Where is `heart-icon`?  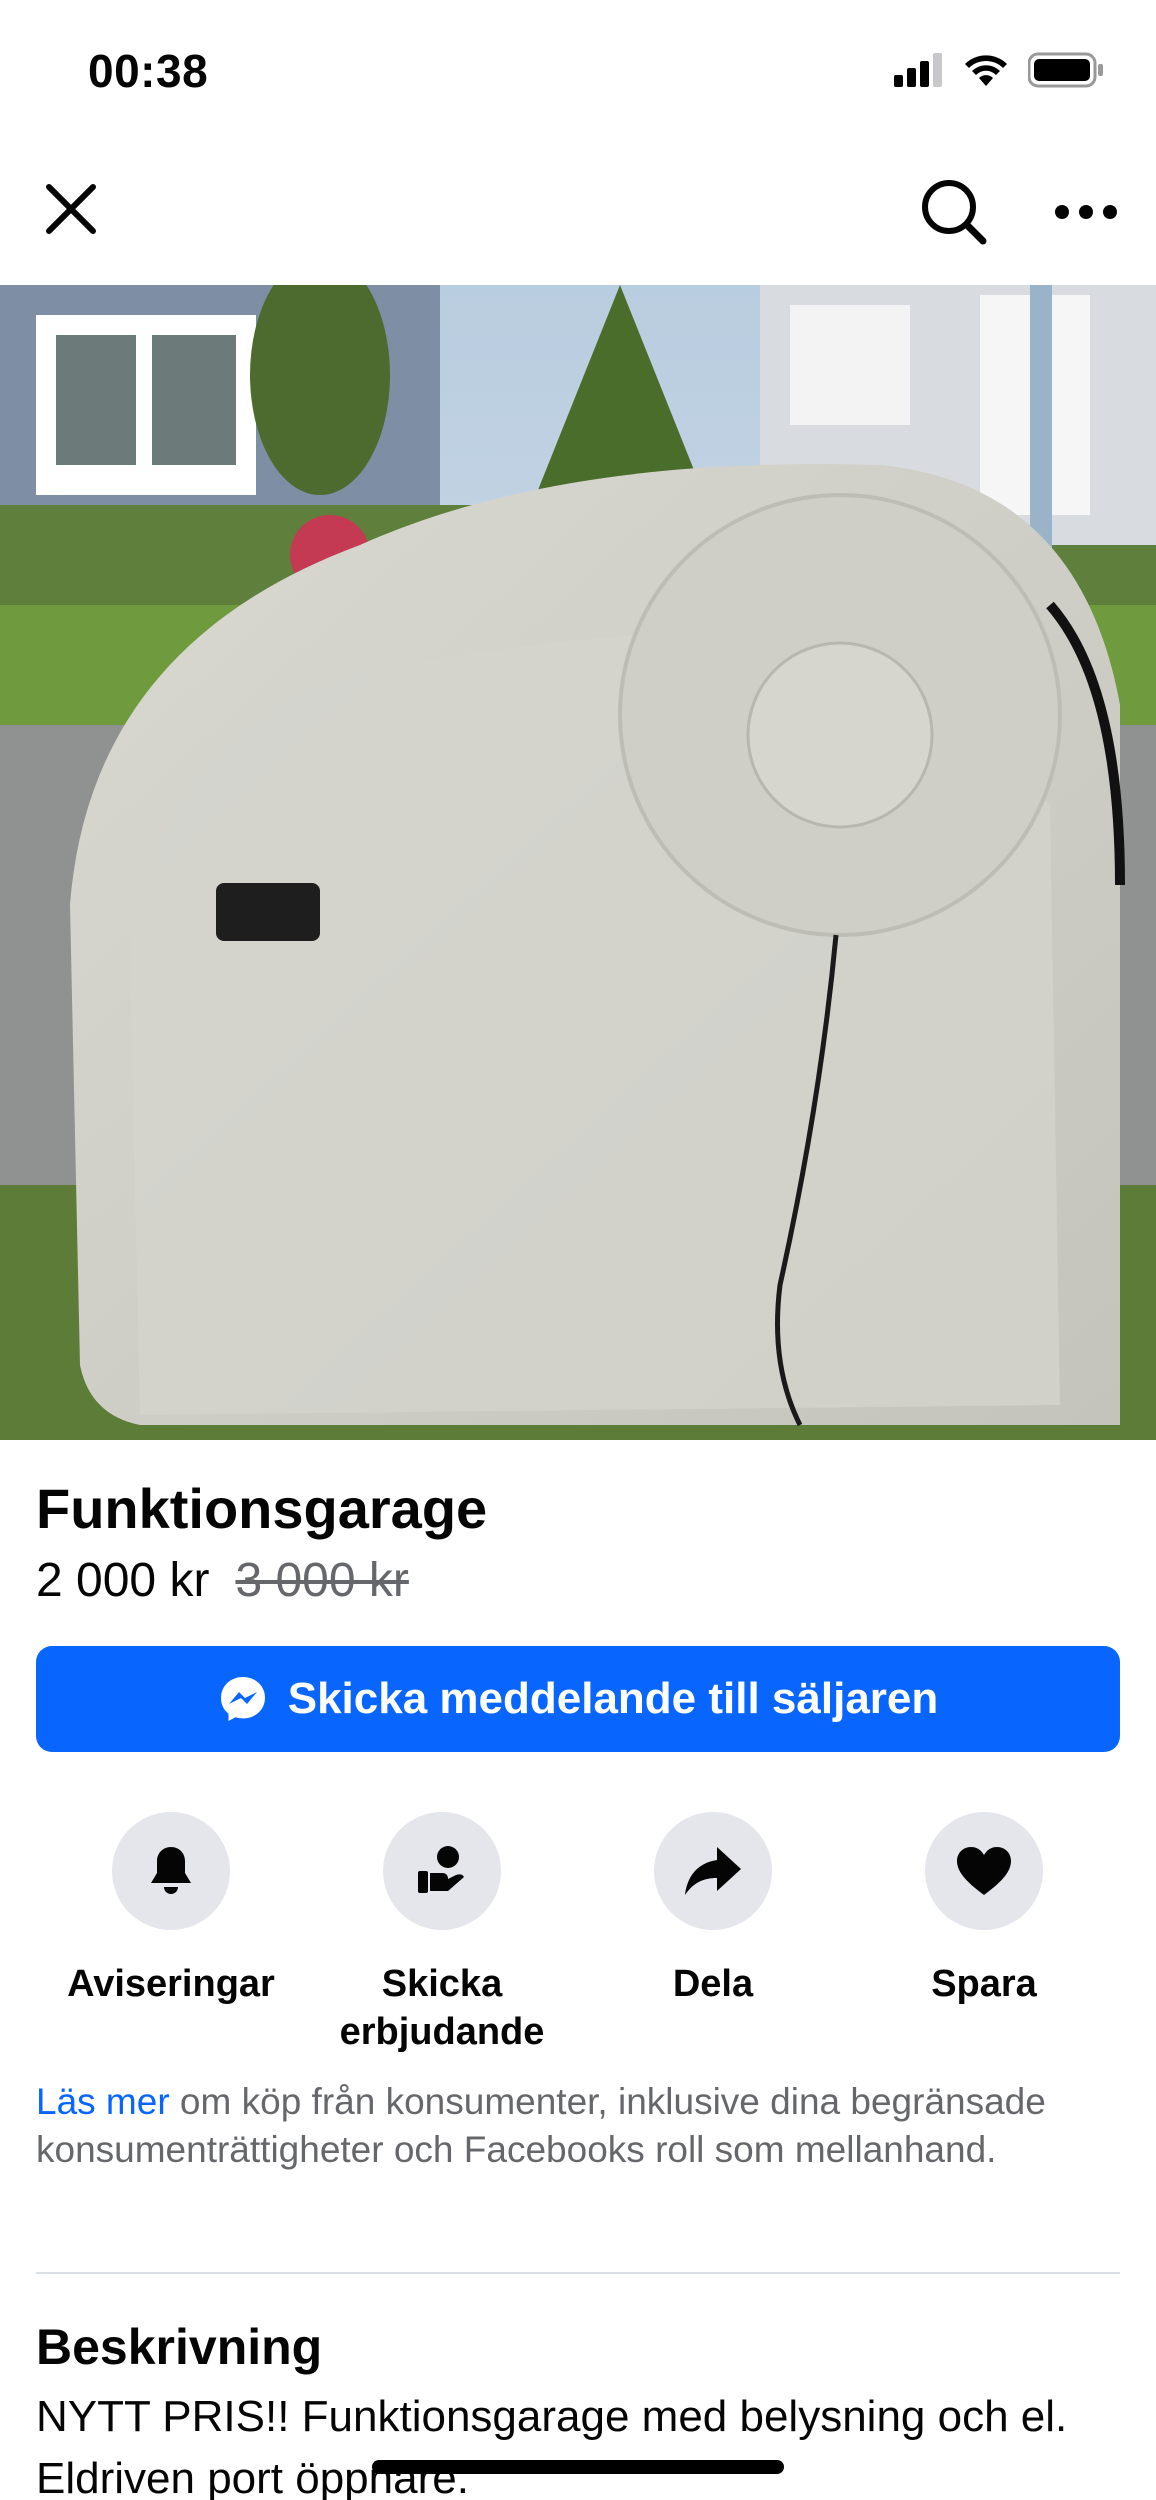
heart-icon is located at coordinates (984, 1871).